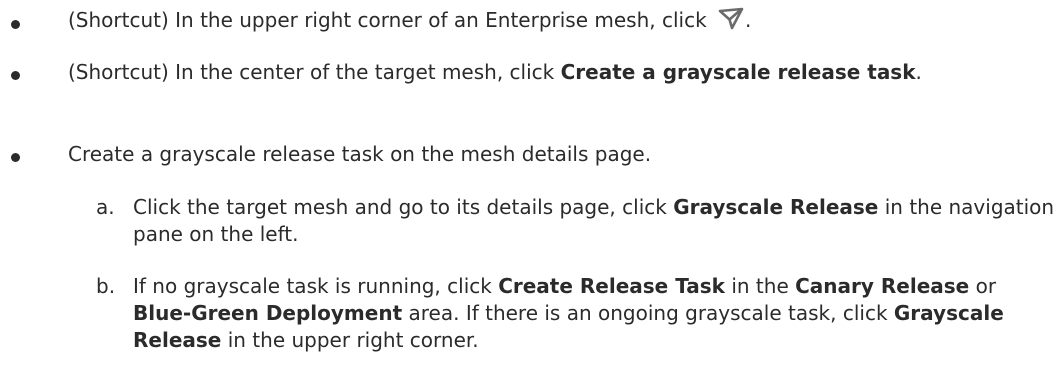  What do you see at coordinates (350, 340) in the screenshot?
I see `step-text: in the upper right corner.` at bounding box center [350, 340].